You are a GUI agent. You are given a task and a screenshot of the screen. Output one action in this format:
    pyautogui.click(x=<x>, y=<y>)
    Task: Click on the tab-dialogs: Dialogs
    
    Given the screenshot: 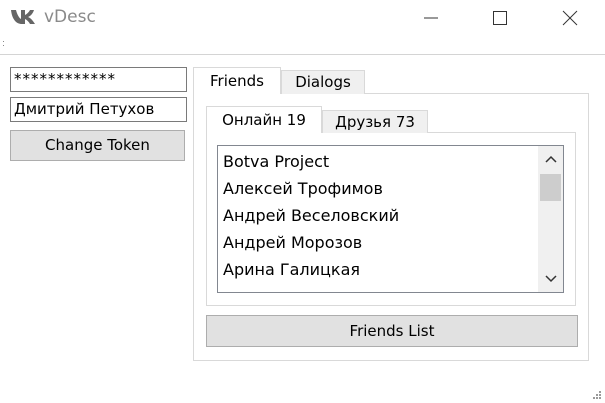 What is the action you would take?
    pyautogui.click(x=323, y=82)
    